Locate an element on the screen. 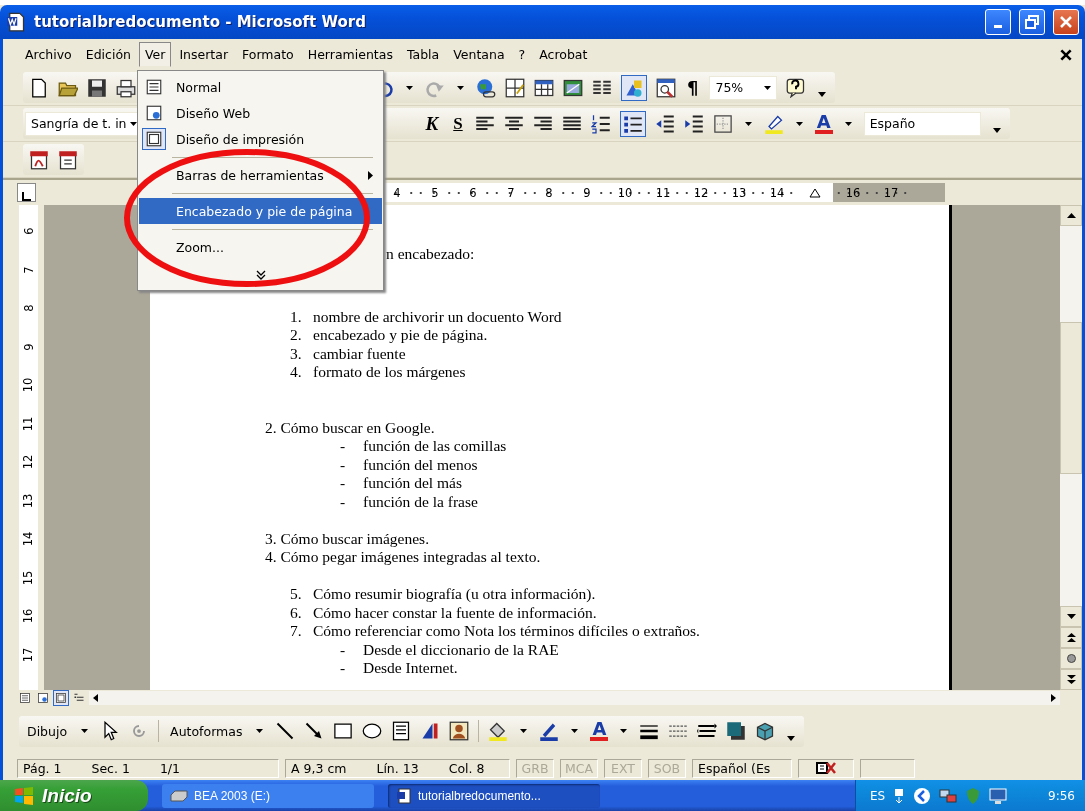  monitor-icon is located at coordinates (998, 795).